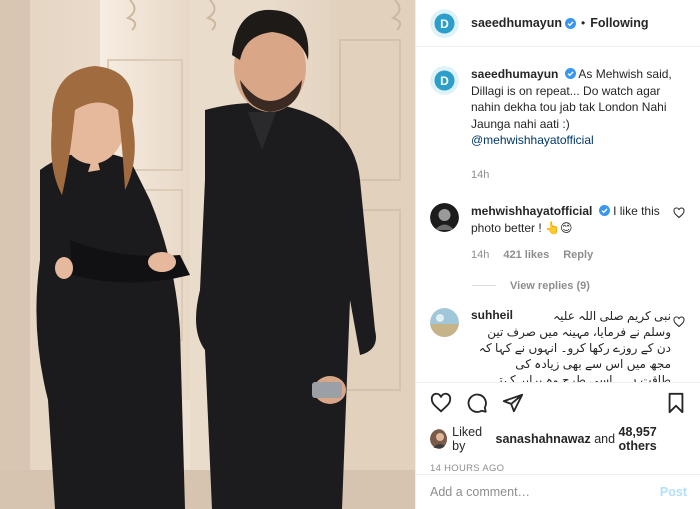 Image resolution: width=700 pixels, height=509 pixels. I want to click on comment-username: suhheil, so click(492, 315).